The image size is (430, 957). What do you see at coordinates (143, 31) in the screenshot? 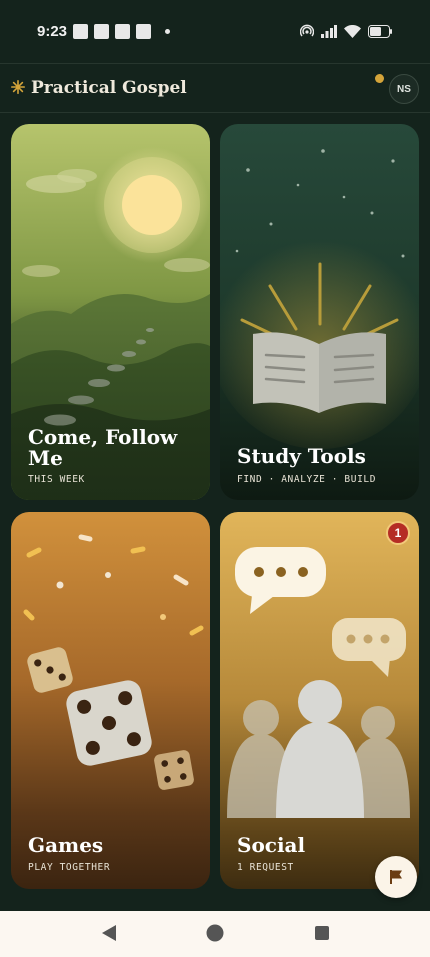
I see `amazon-icon` at bounding box center [143, 31].